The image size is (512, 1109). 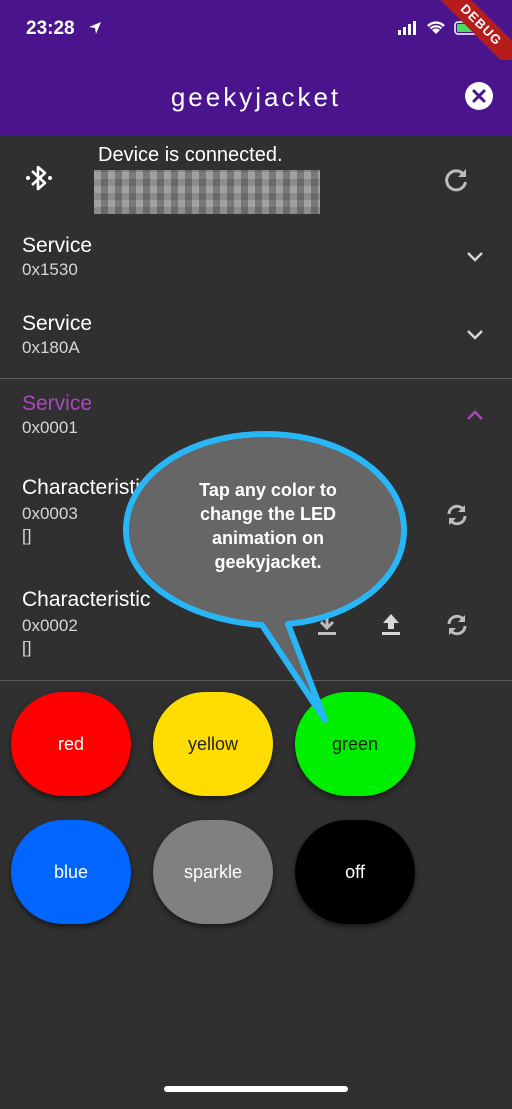 I want to click on upload-button, so click(x=391, y=627).